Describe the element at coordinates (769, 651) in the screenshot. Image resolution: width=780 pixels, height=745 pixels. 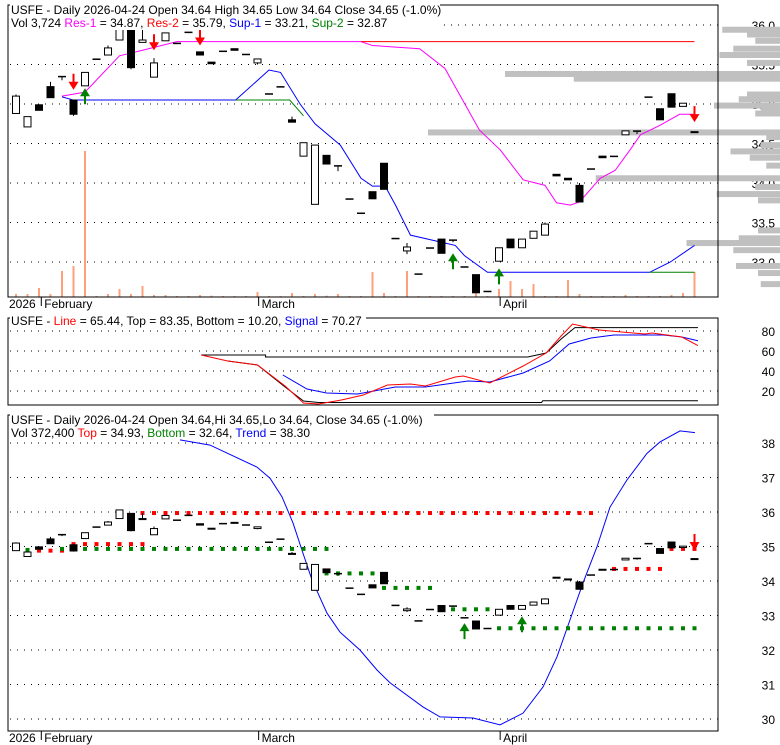
I see `y-tick-label: 32` at that location.